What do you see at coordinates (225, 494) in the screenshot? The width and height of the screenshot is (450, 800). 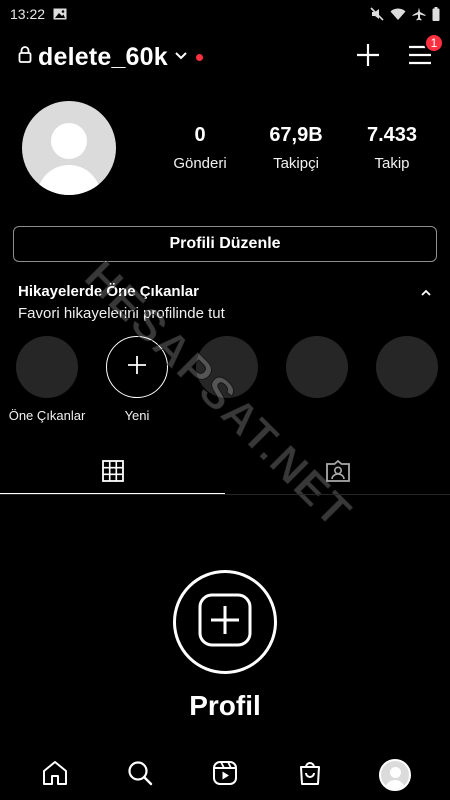 I see `tabs-divider` at bounding box center [225, 494].